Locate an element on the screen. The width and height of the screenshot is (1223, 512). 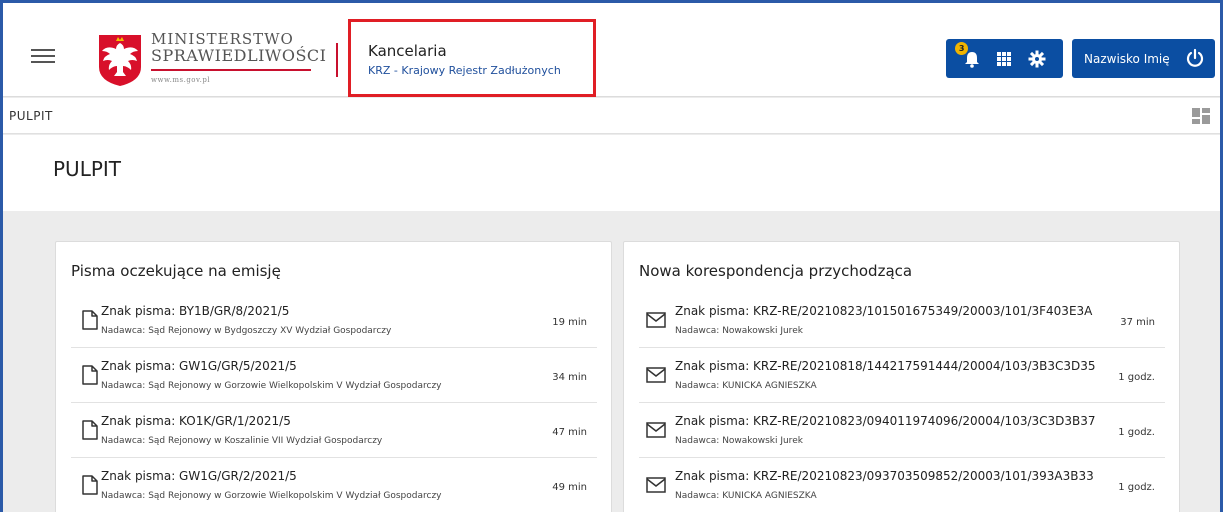
item-reference: Znak pisma: BY1B/GR/8/2021/5 is located at coordinates (195, 311).